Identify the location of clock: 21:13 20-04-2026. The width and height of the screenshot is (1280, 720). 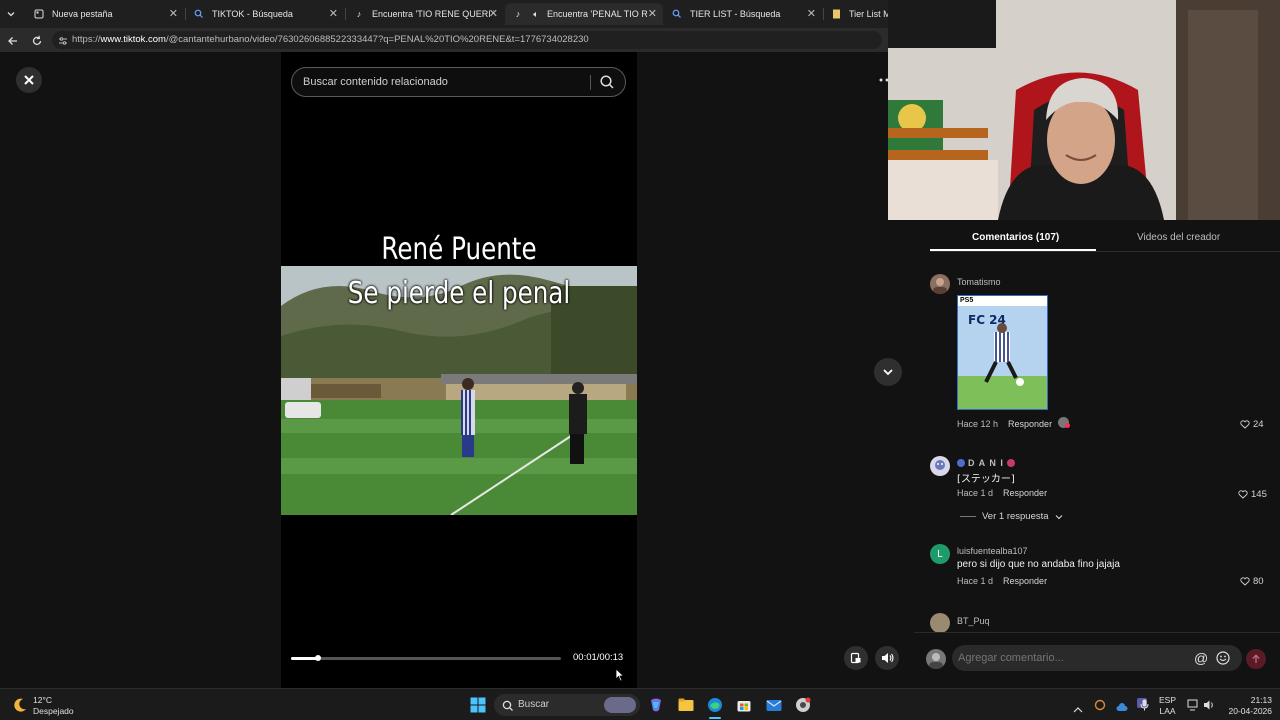
(1247, 706).